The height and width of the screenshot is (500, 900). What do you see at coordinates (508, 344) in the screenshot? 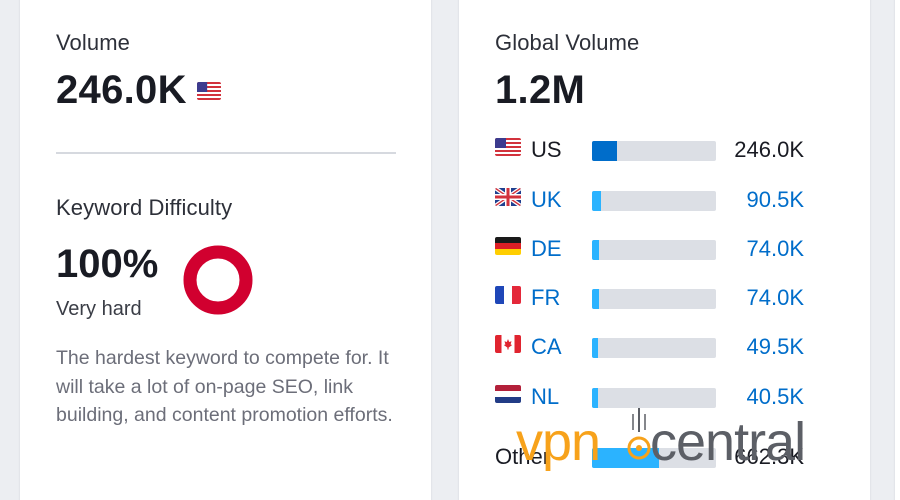
I see `ca-flag-icon` at bounding box center [508, 344].